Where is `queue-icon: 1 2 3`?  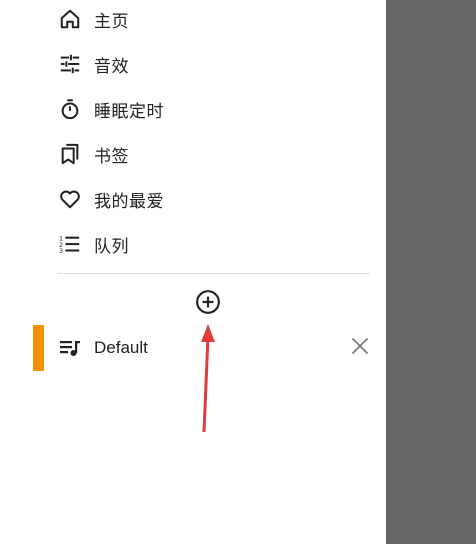
queue-icon: 1 2 3 is located at coordinates (70, 244).